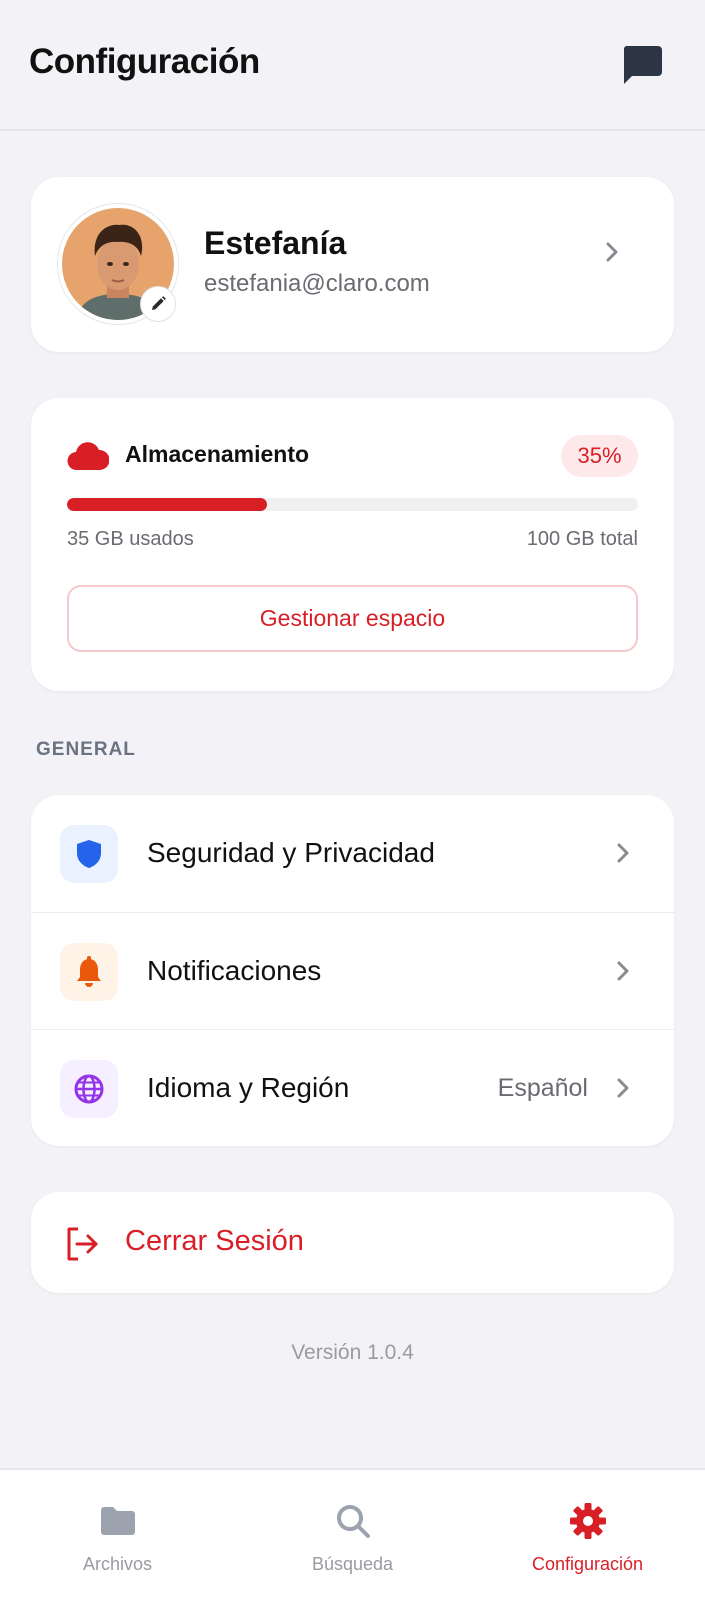  Describe the element at coordinates (352, 1087) in the screenshot. I see `settings-item-language: Idioma y Región Español` at that location.